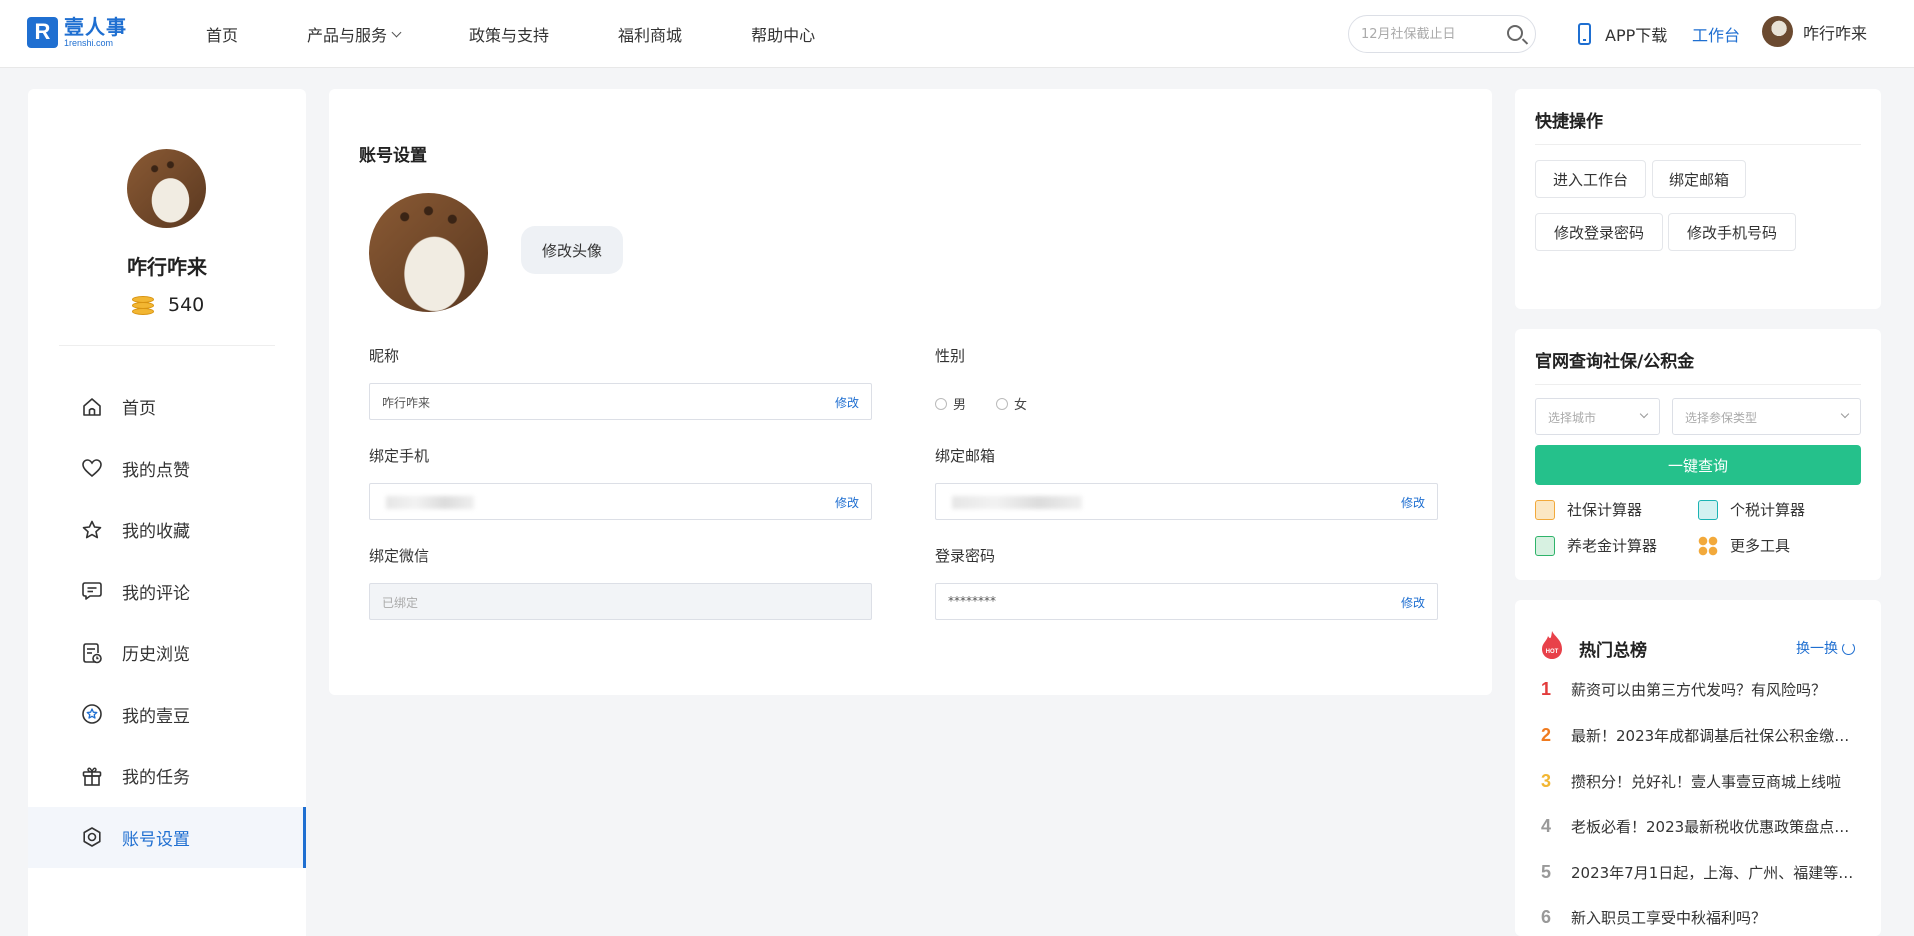 The width and height of the screenshot is (1914, 936). I want to click on search-box, so click(1442, 34).